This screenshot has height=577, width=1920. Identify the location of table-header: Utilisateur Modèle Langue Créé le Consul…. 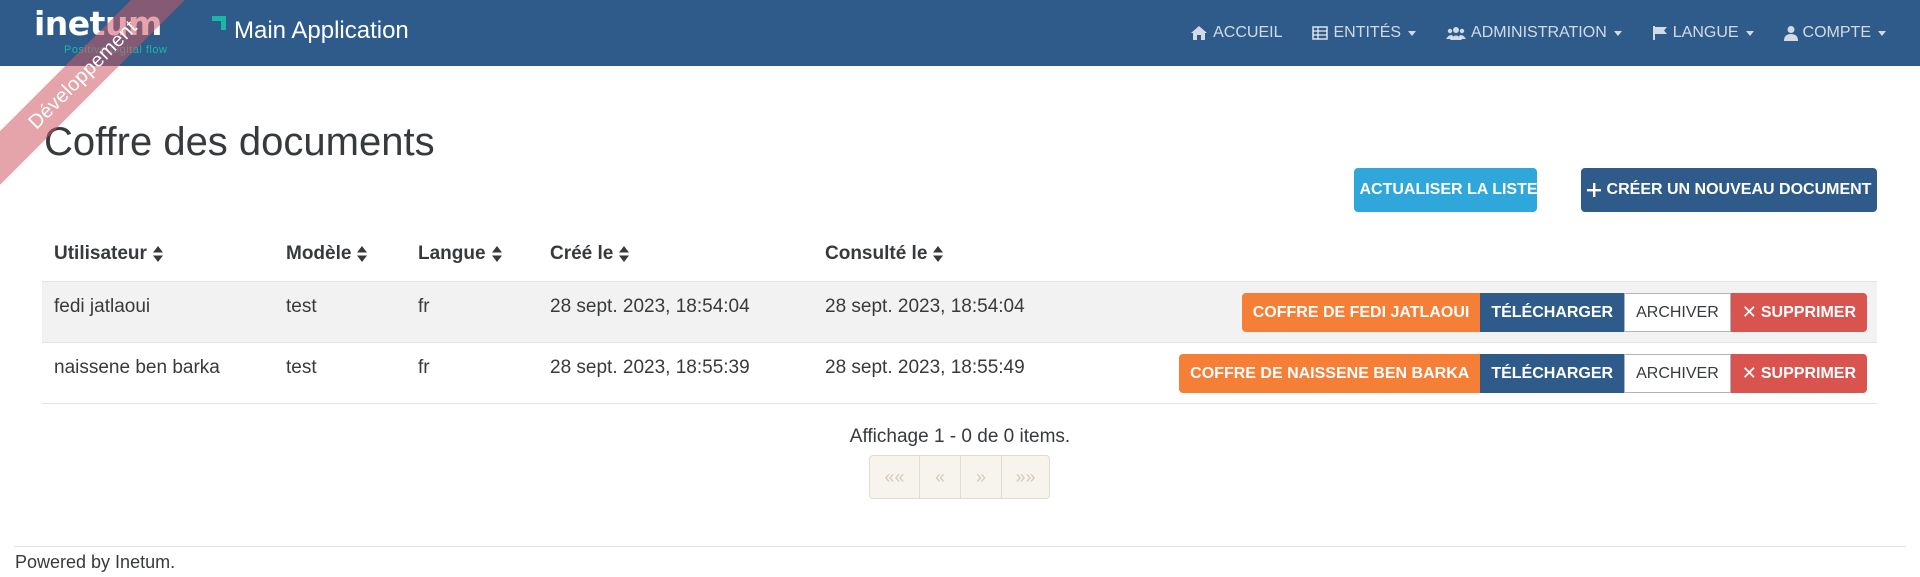
(959, 254).